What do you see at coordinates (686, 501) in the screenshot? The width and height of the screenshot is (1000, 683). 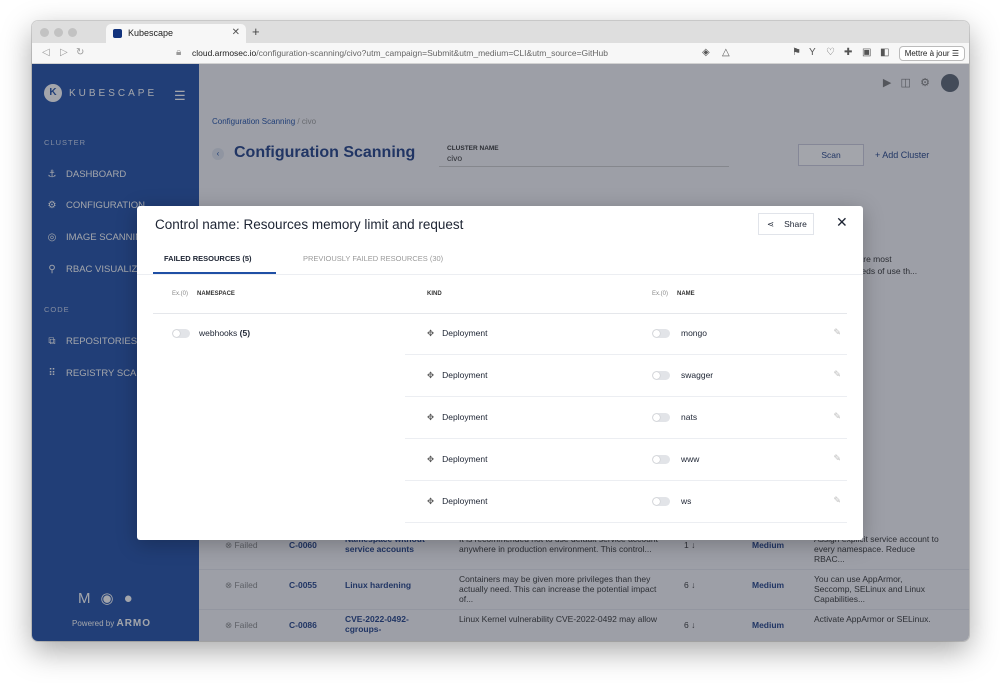 I see `resource-name: ws` at bounding box center [686, 501].